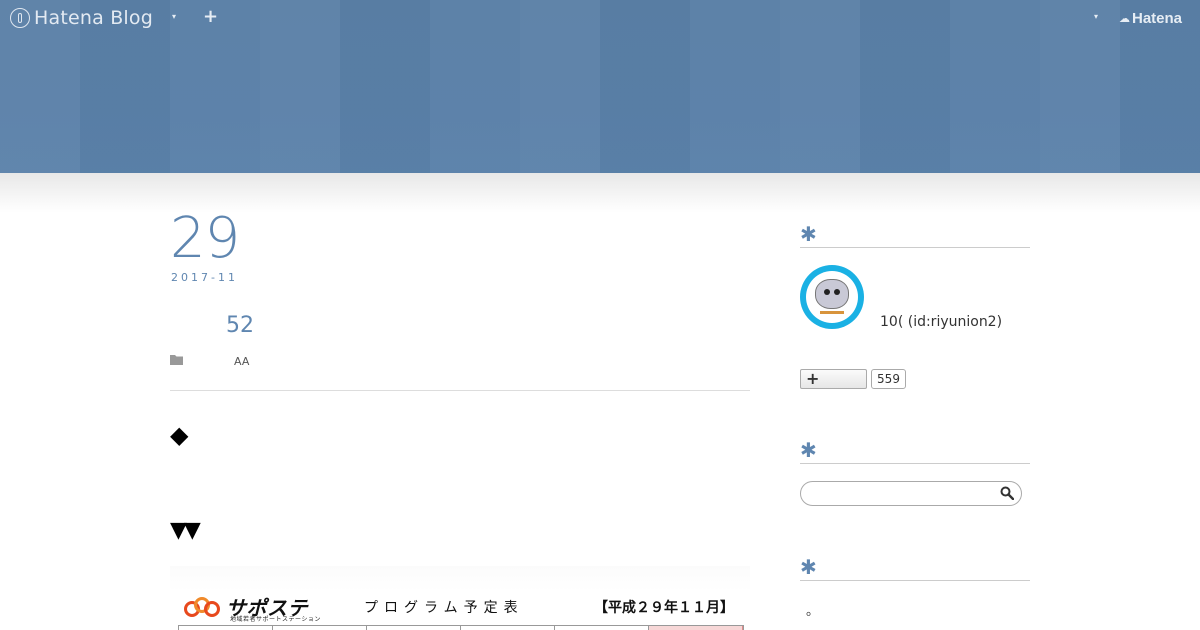  I want to click on hatena-blog-logo-link: Hatena Blog, so click(81, 18).